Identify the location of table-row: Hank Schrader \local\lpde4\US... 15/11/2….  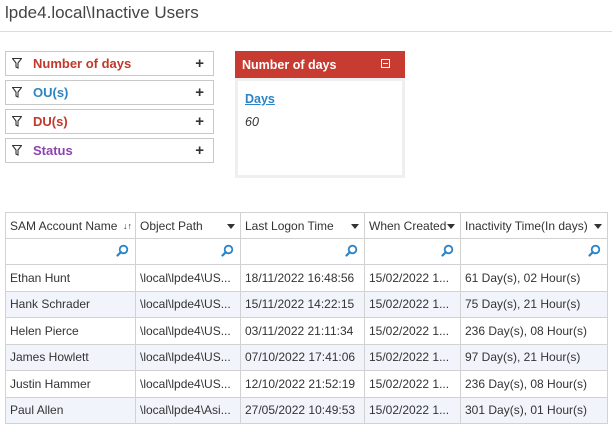
(306, 304).